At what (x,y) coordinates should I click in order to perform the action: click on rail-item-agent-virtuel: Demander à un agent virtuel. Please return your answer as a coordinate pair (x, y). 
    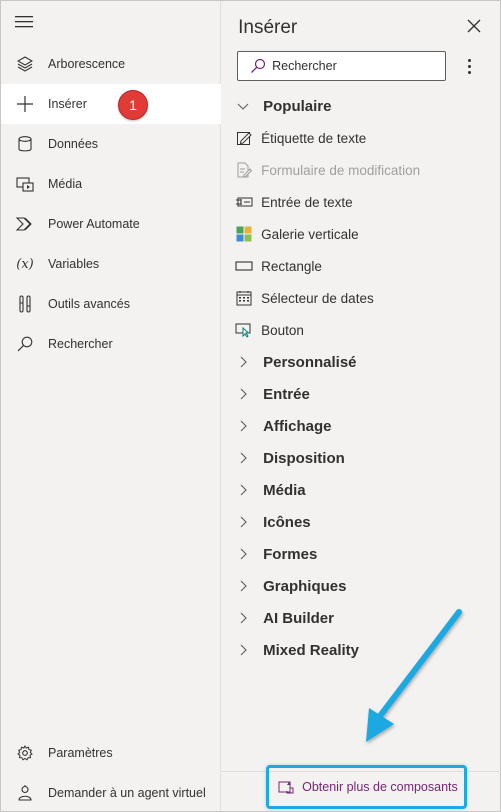
    Looking at the image, I should click on (111, 792).